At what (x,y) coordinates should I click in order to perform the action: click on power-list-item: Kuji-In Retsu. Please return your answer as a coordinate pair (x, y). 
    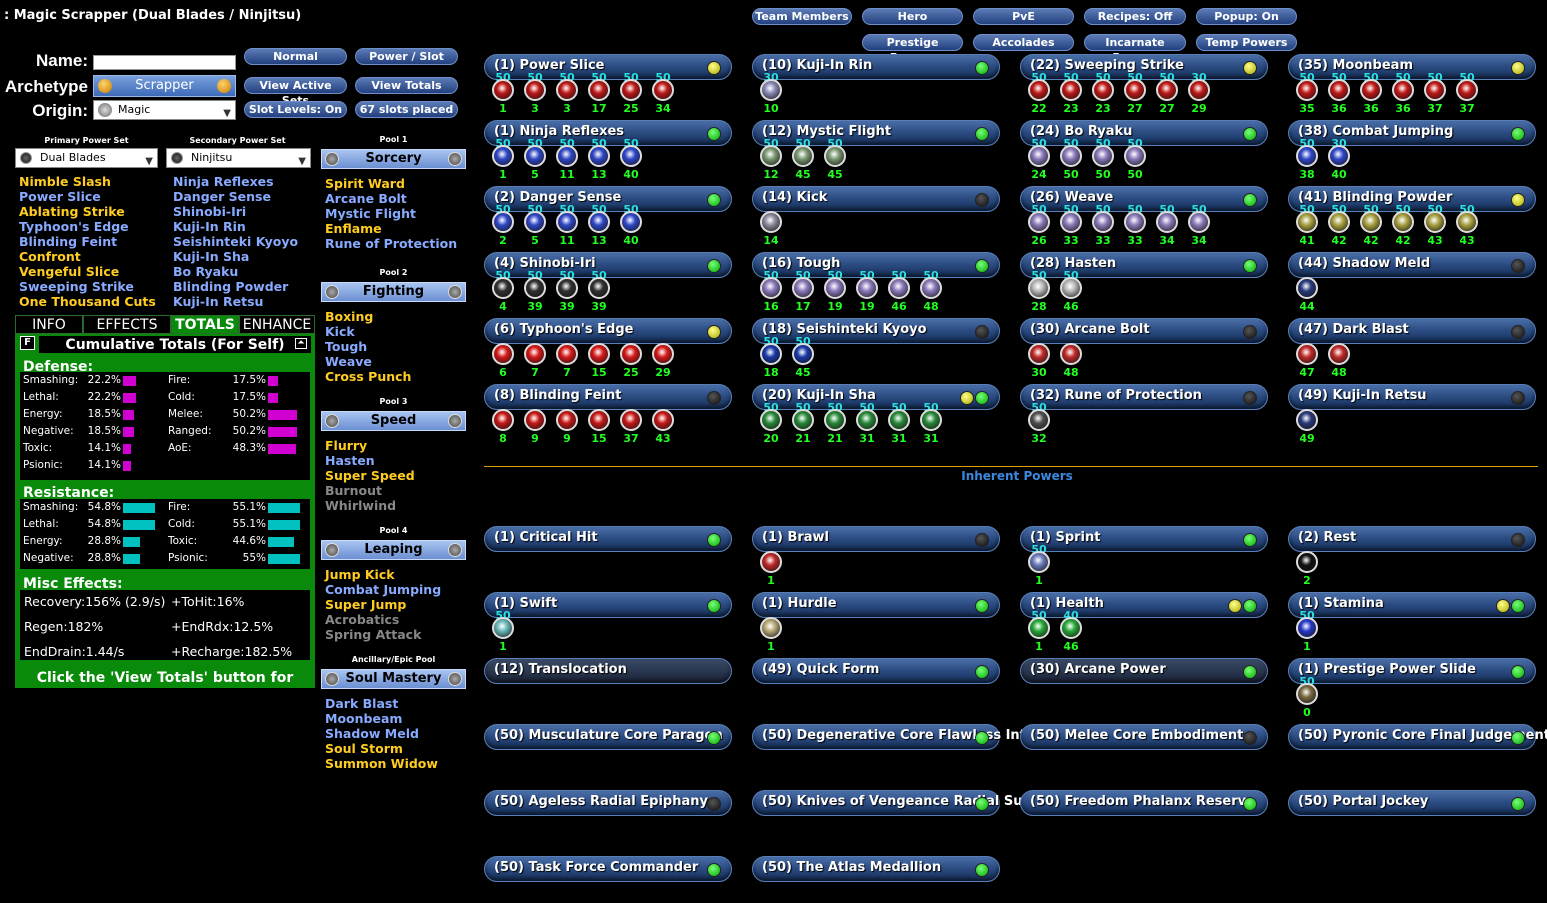
    Looking at the image, I should click on (235, 301).